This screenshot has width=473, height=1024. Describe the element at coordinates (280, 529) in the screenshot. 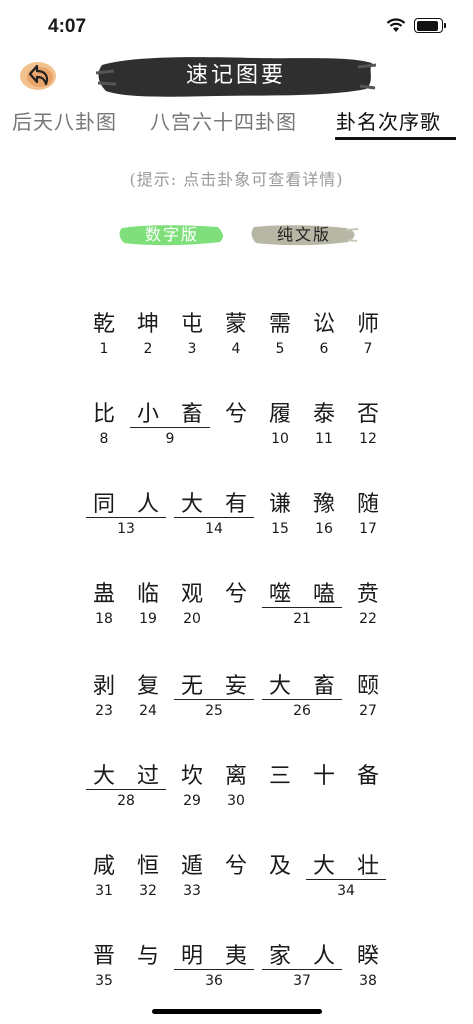

I see `hexagram-number: 15` at that location.